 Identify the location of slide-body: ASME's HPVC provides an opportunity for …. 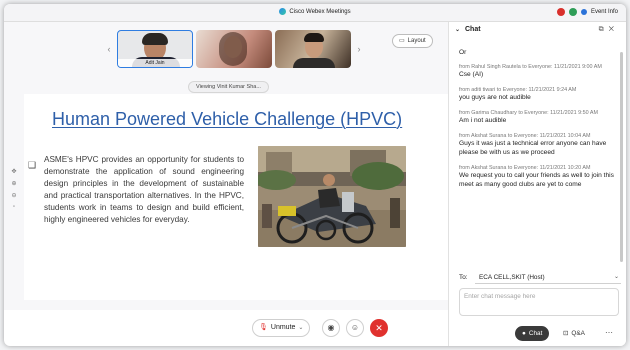
(144, 189).